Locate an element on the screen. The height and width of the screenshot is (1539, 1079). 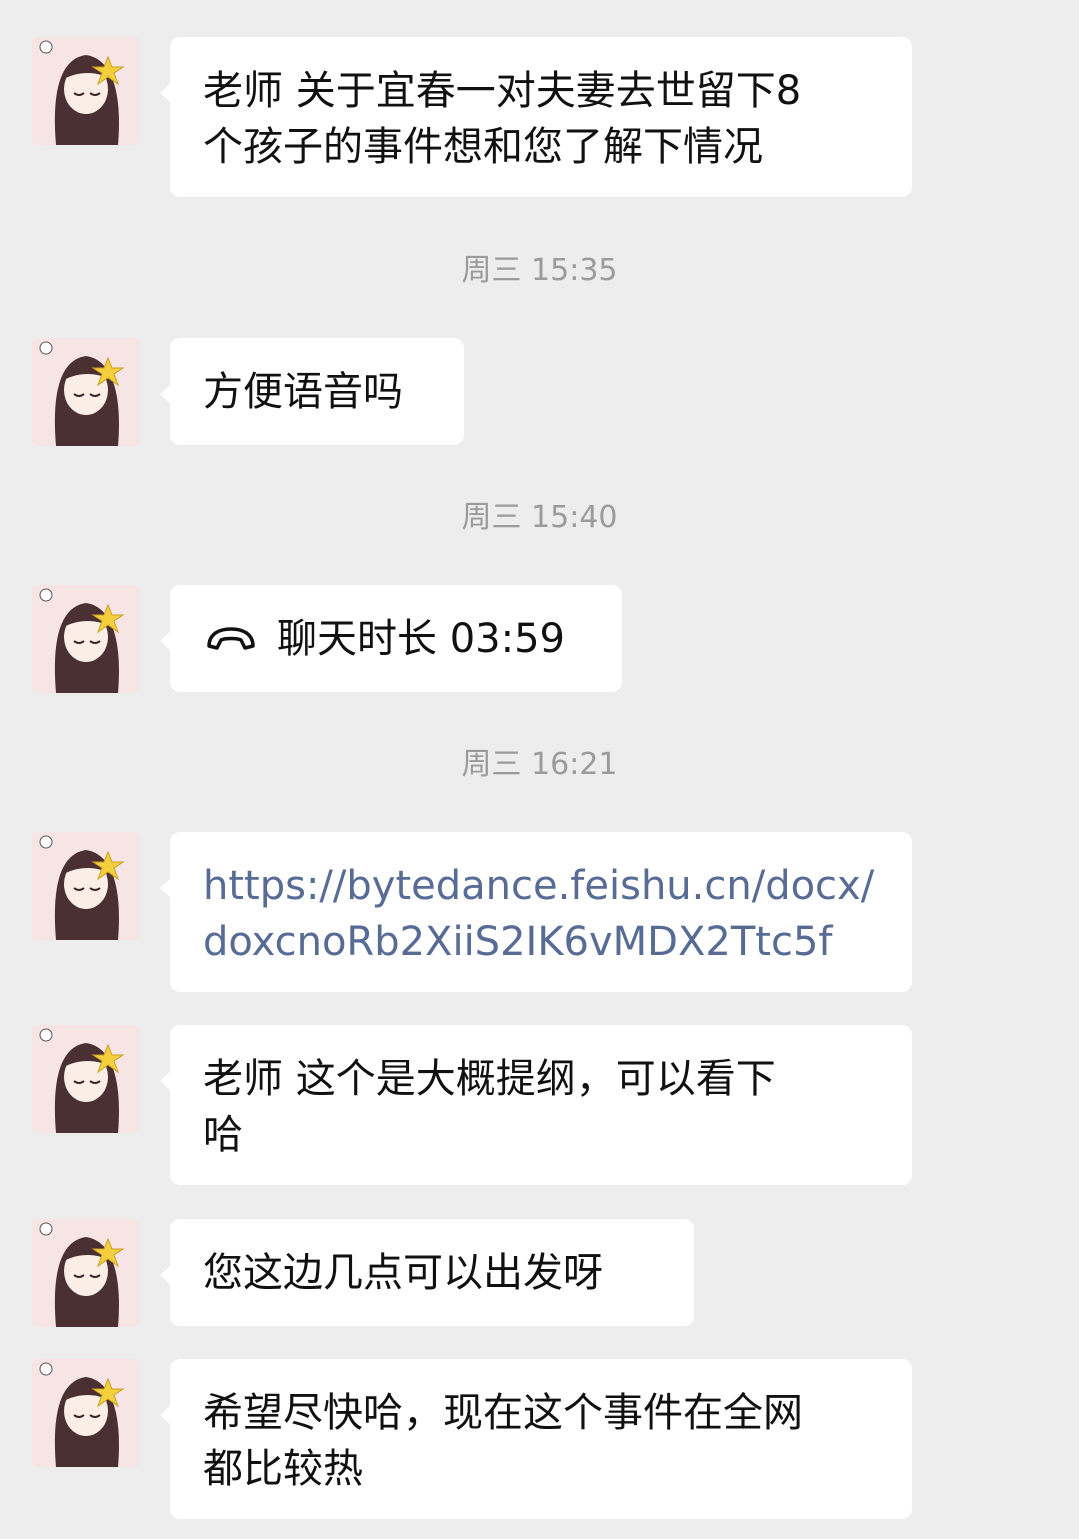
message-bubble: 希望尽快哈，现在这个事件在全网 都比较热 is located at coordinates (536, 1439).